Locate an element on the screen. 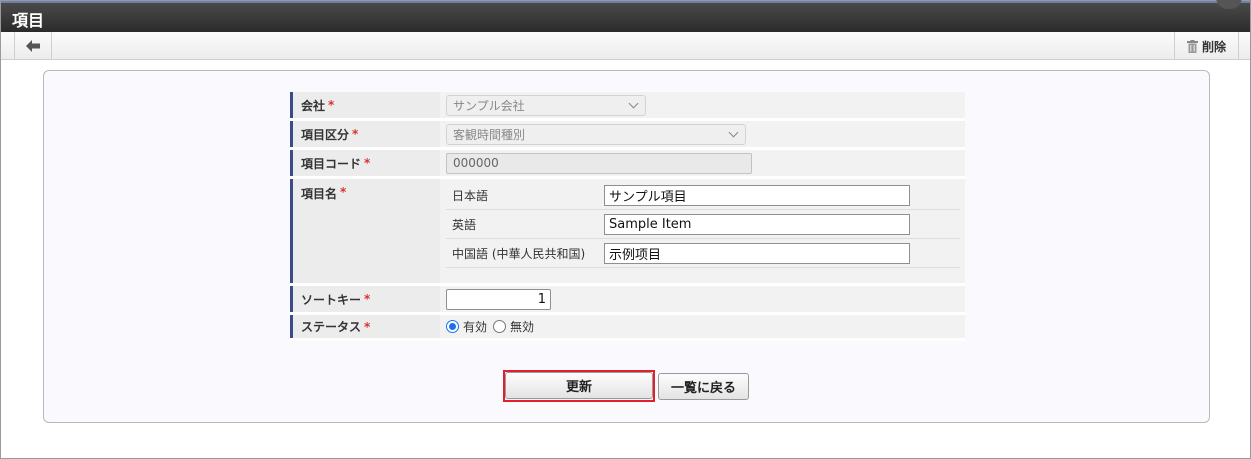 The image size is (1251, 459). status-label: ステータス * is located at coordinates (365, 326).